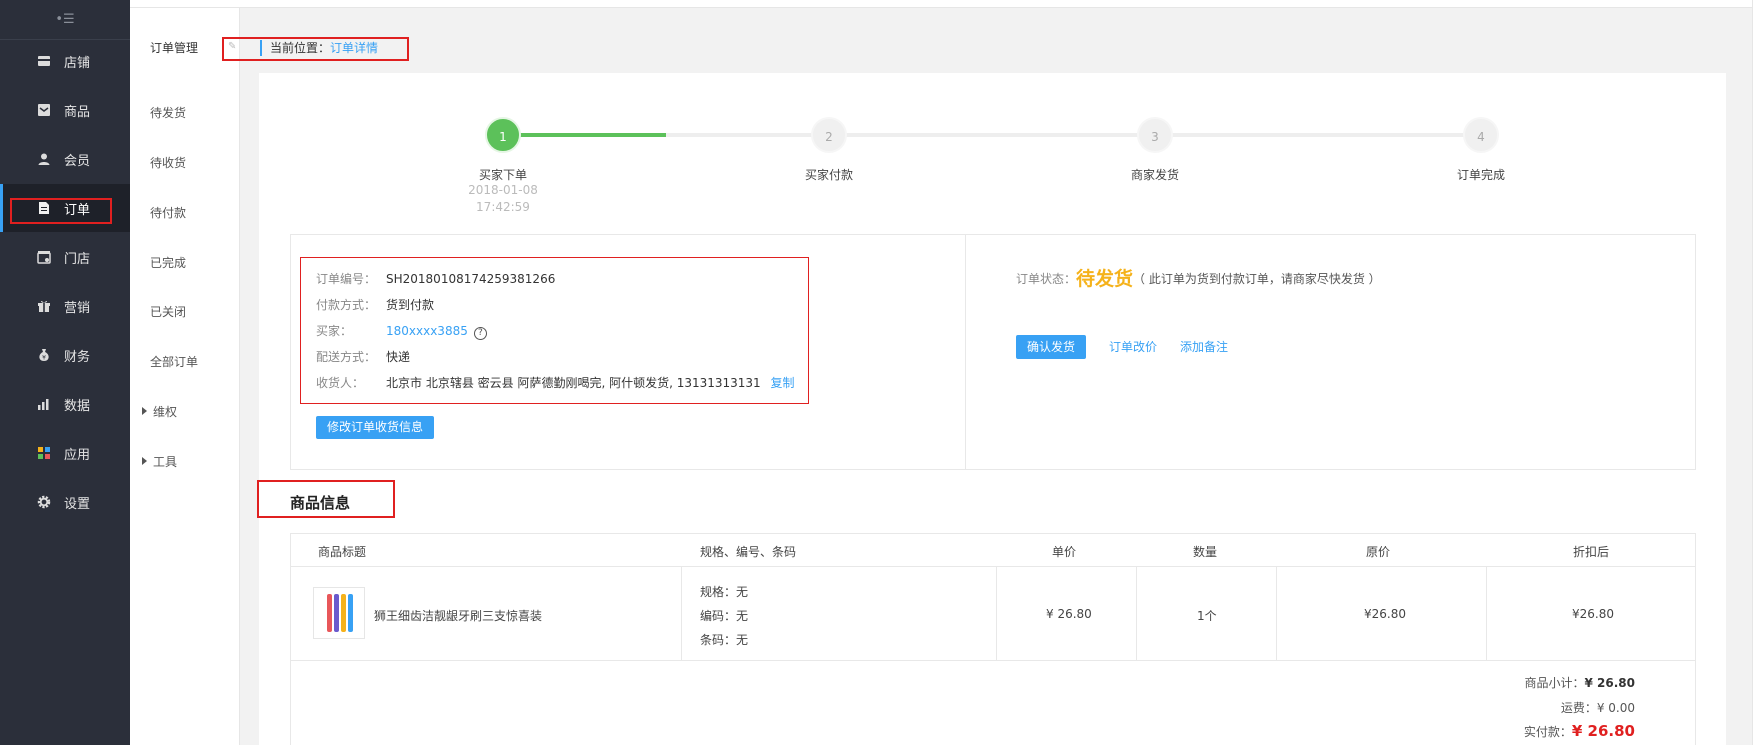 This screenshot has height=745, width=1762. Describe the element at coordinates (159, 461) in the screenshot. I see `subnav-group-tools: 工具` at that location.